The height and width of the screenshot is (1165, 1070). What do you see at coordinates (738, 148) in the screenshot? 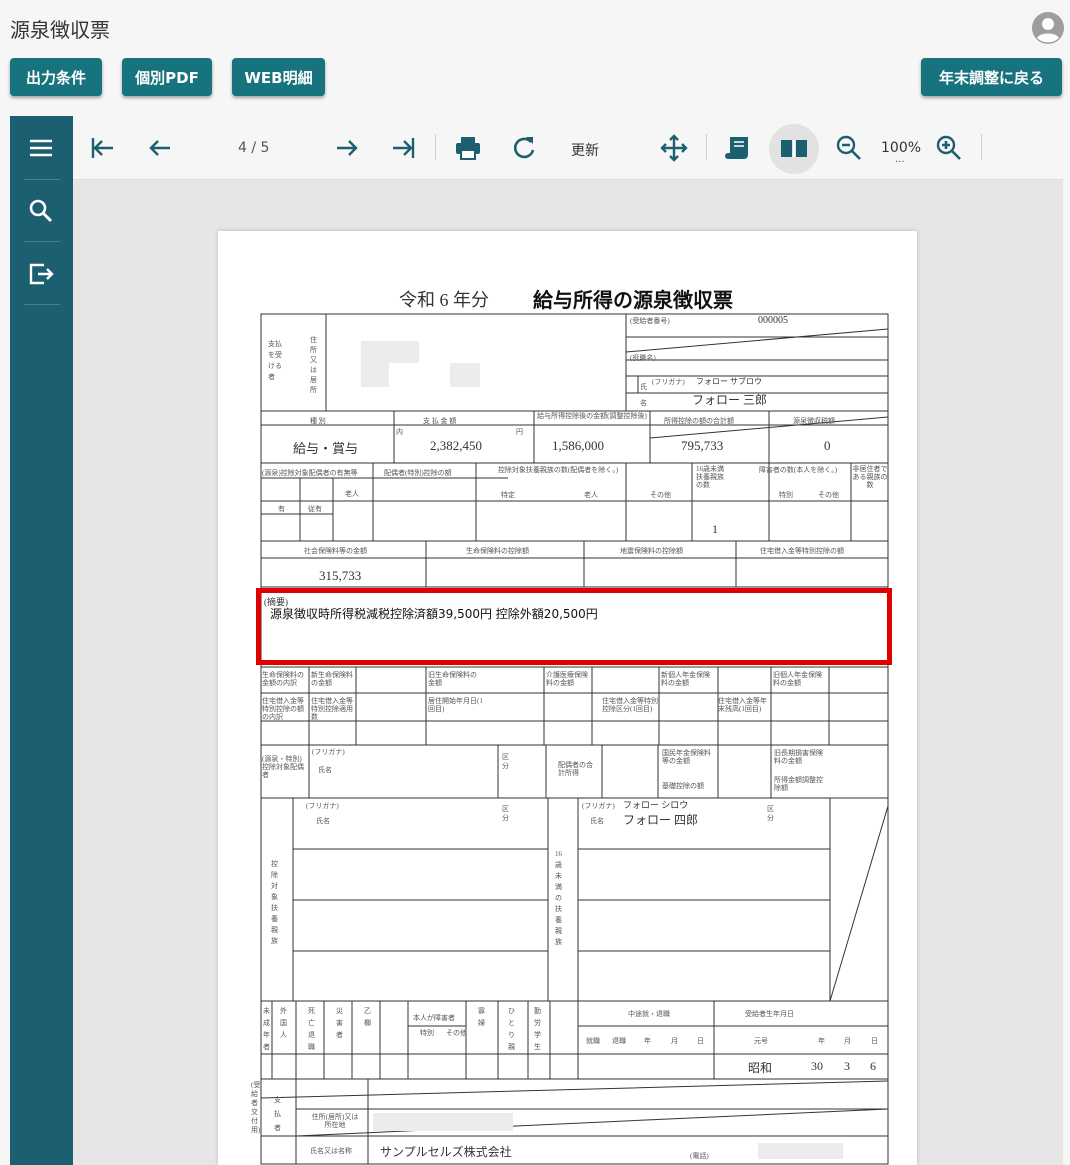
I see `document-scroll-icon` at bounding box center [738, 148].